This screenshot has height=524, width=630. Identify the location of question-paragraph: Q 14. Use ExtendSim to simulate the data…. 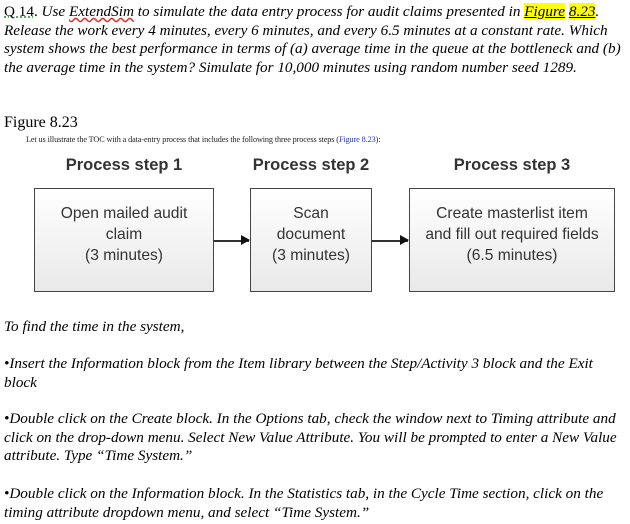
(315, 40).